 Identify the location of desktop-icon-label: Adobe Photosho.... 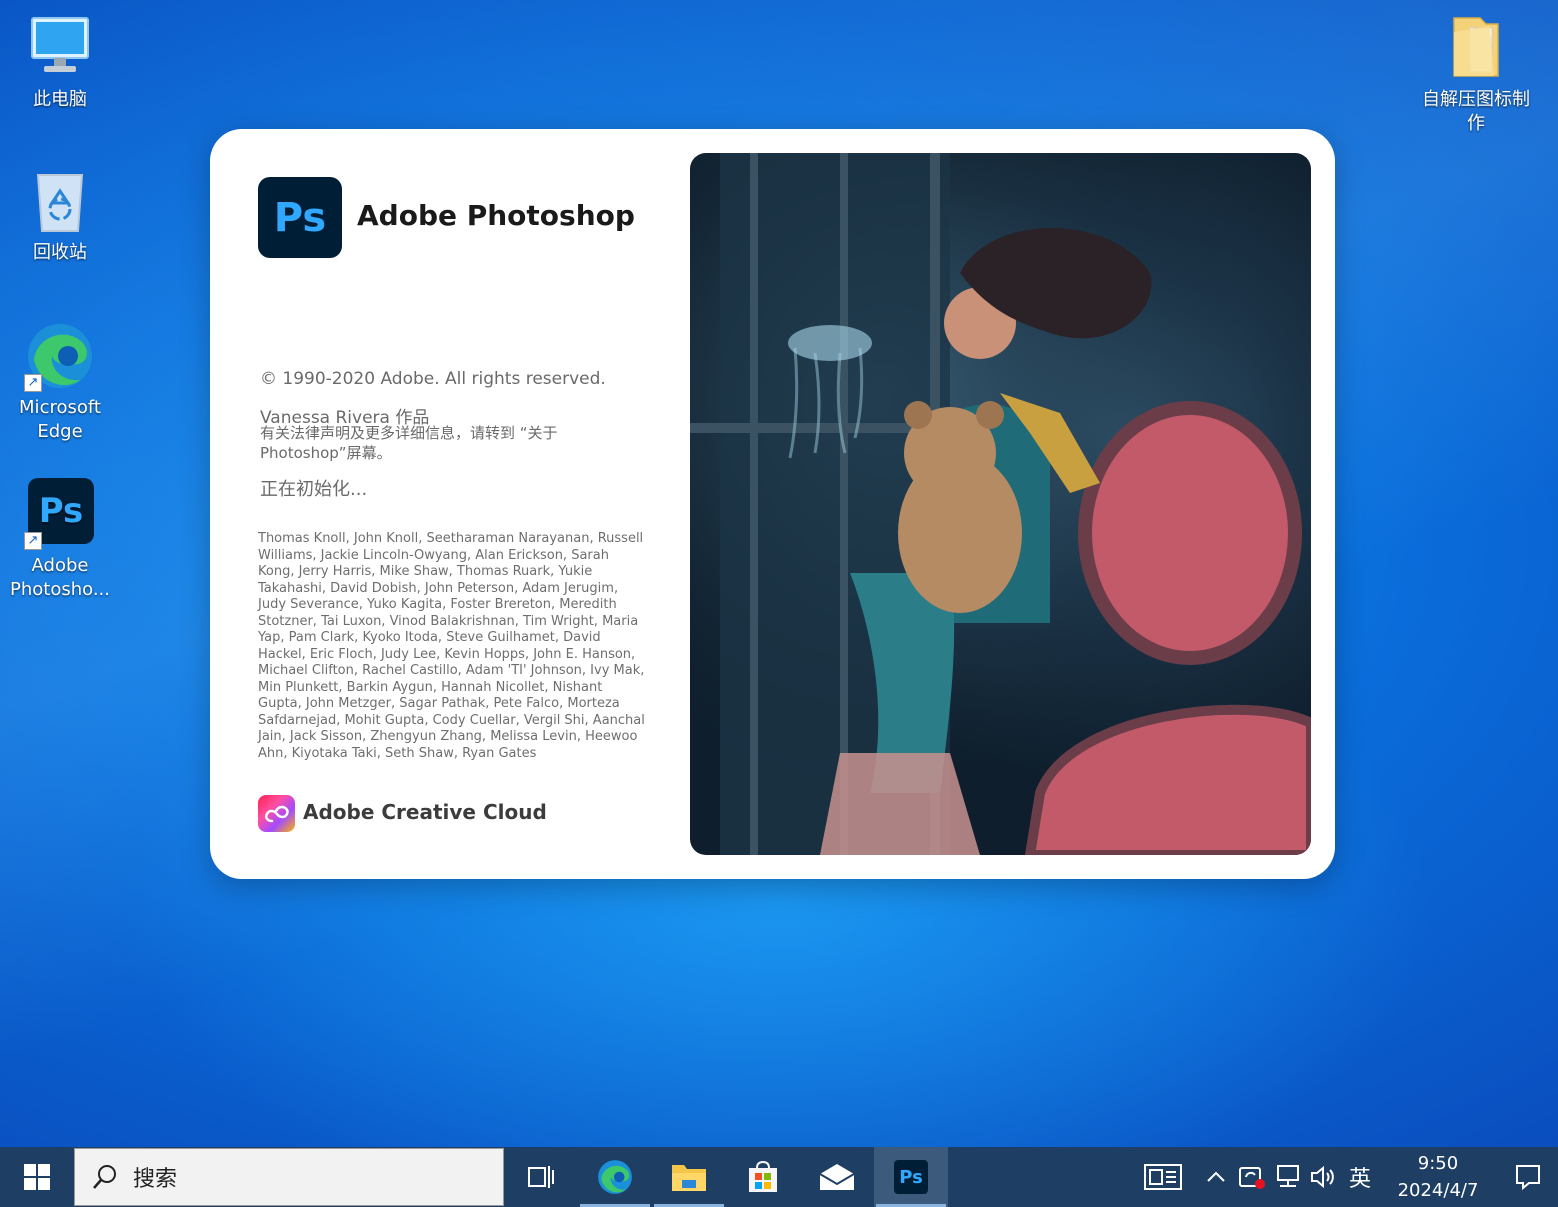
(60, 577).